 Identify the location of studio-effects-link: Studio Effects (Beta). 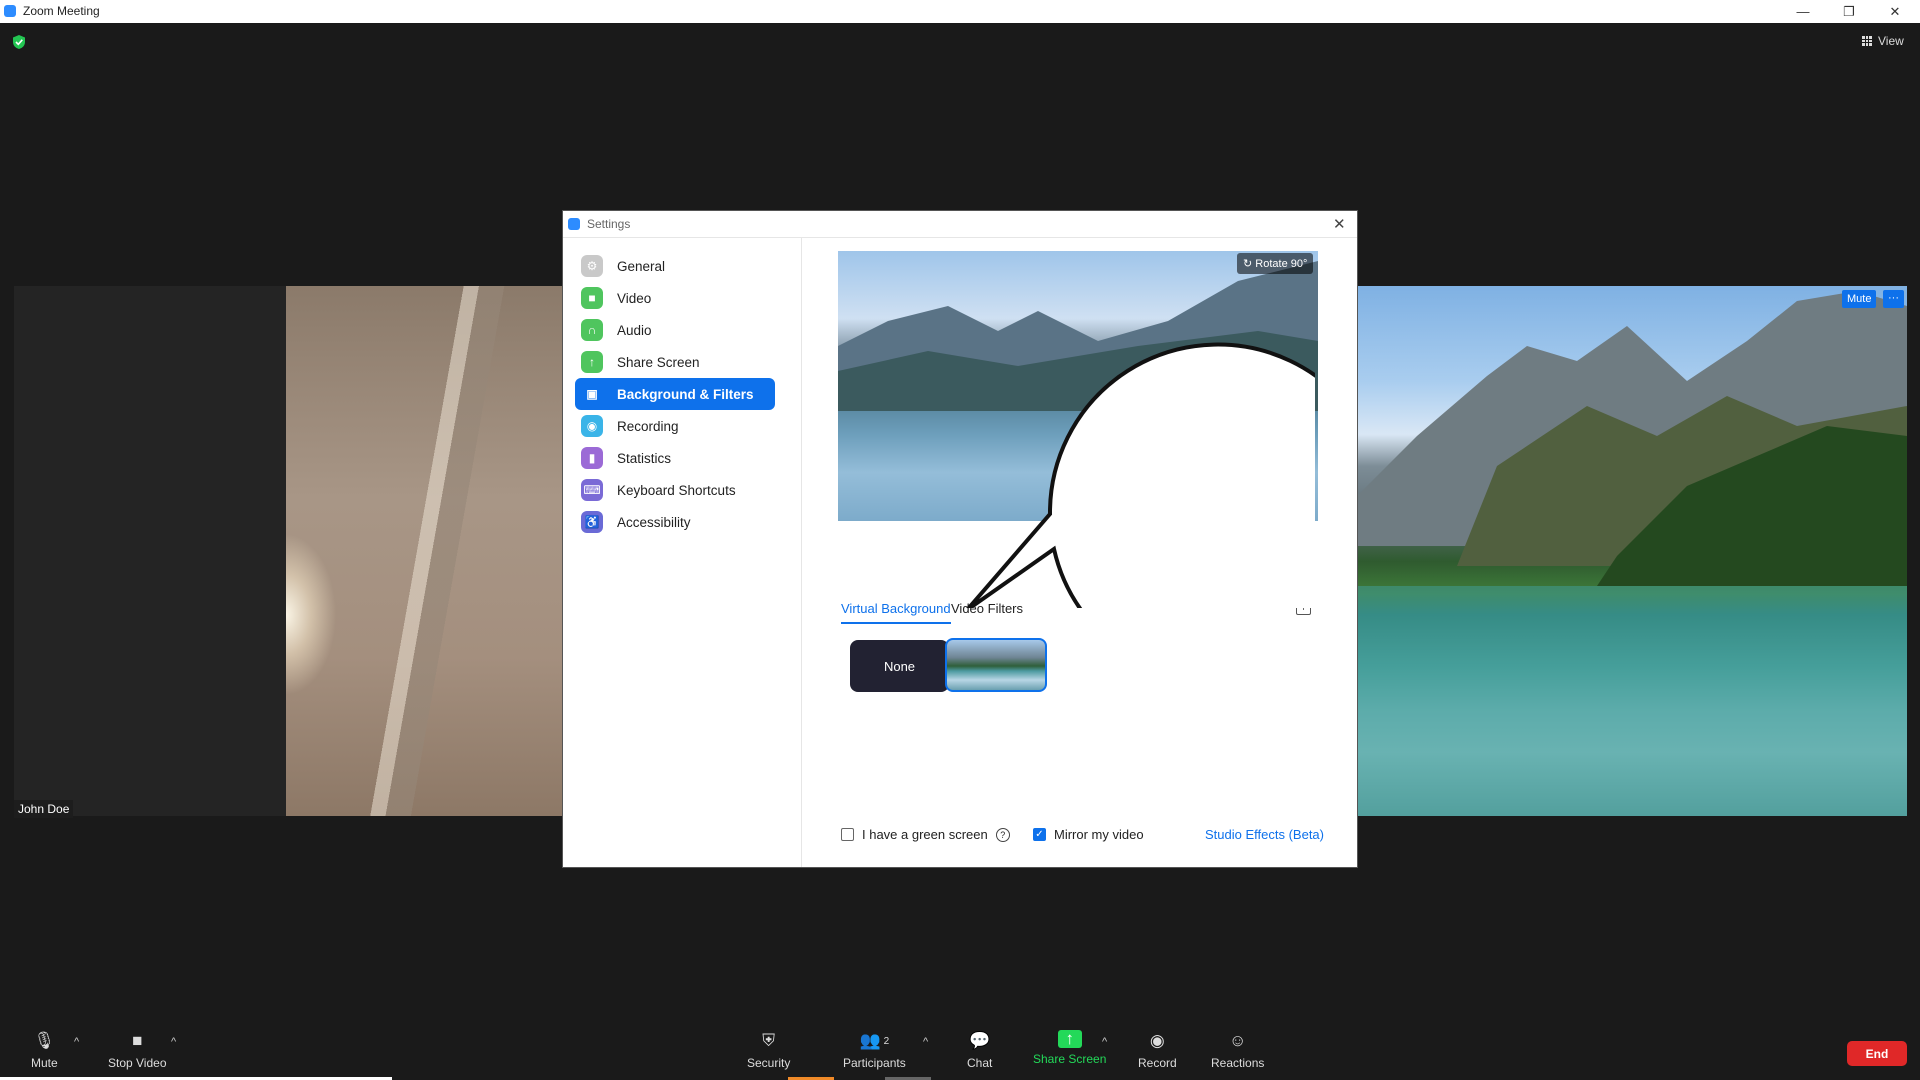
(1264, 834).